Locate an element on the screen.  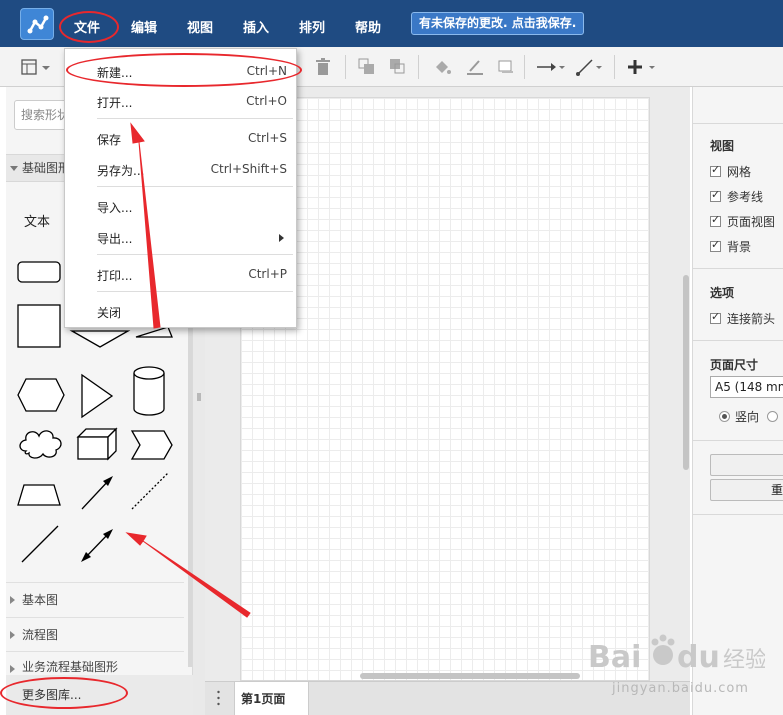
shape-rounded-rectangle is located at coordinates (39, 272).